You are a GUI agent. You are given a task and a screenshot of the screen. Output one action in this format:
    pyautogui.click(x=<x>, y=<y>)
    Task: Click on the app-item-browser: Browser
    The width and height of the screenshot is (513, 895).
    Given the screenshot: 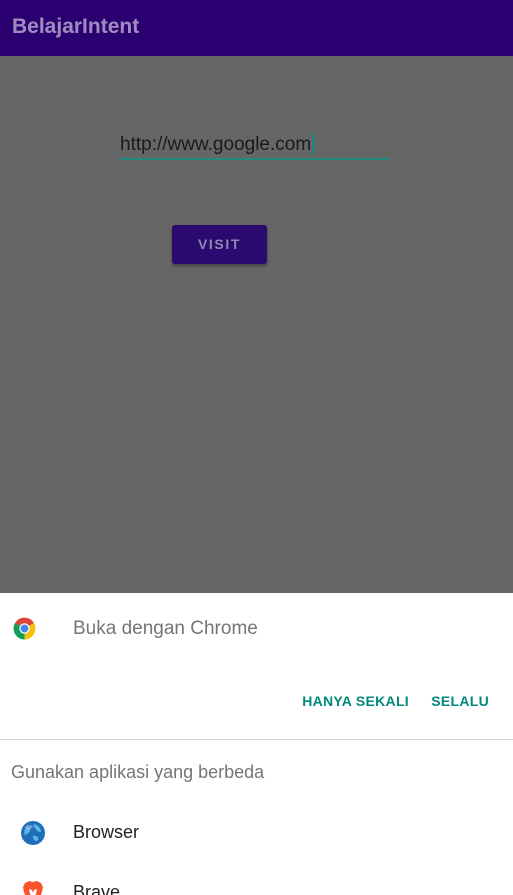 What is the action you would take?
    pyautogui.click(x=256, y=833)
    